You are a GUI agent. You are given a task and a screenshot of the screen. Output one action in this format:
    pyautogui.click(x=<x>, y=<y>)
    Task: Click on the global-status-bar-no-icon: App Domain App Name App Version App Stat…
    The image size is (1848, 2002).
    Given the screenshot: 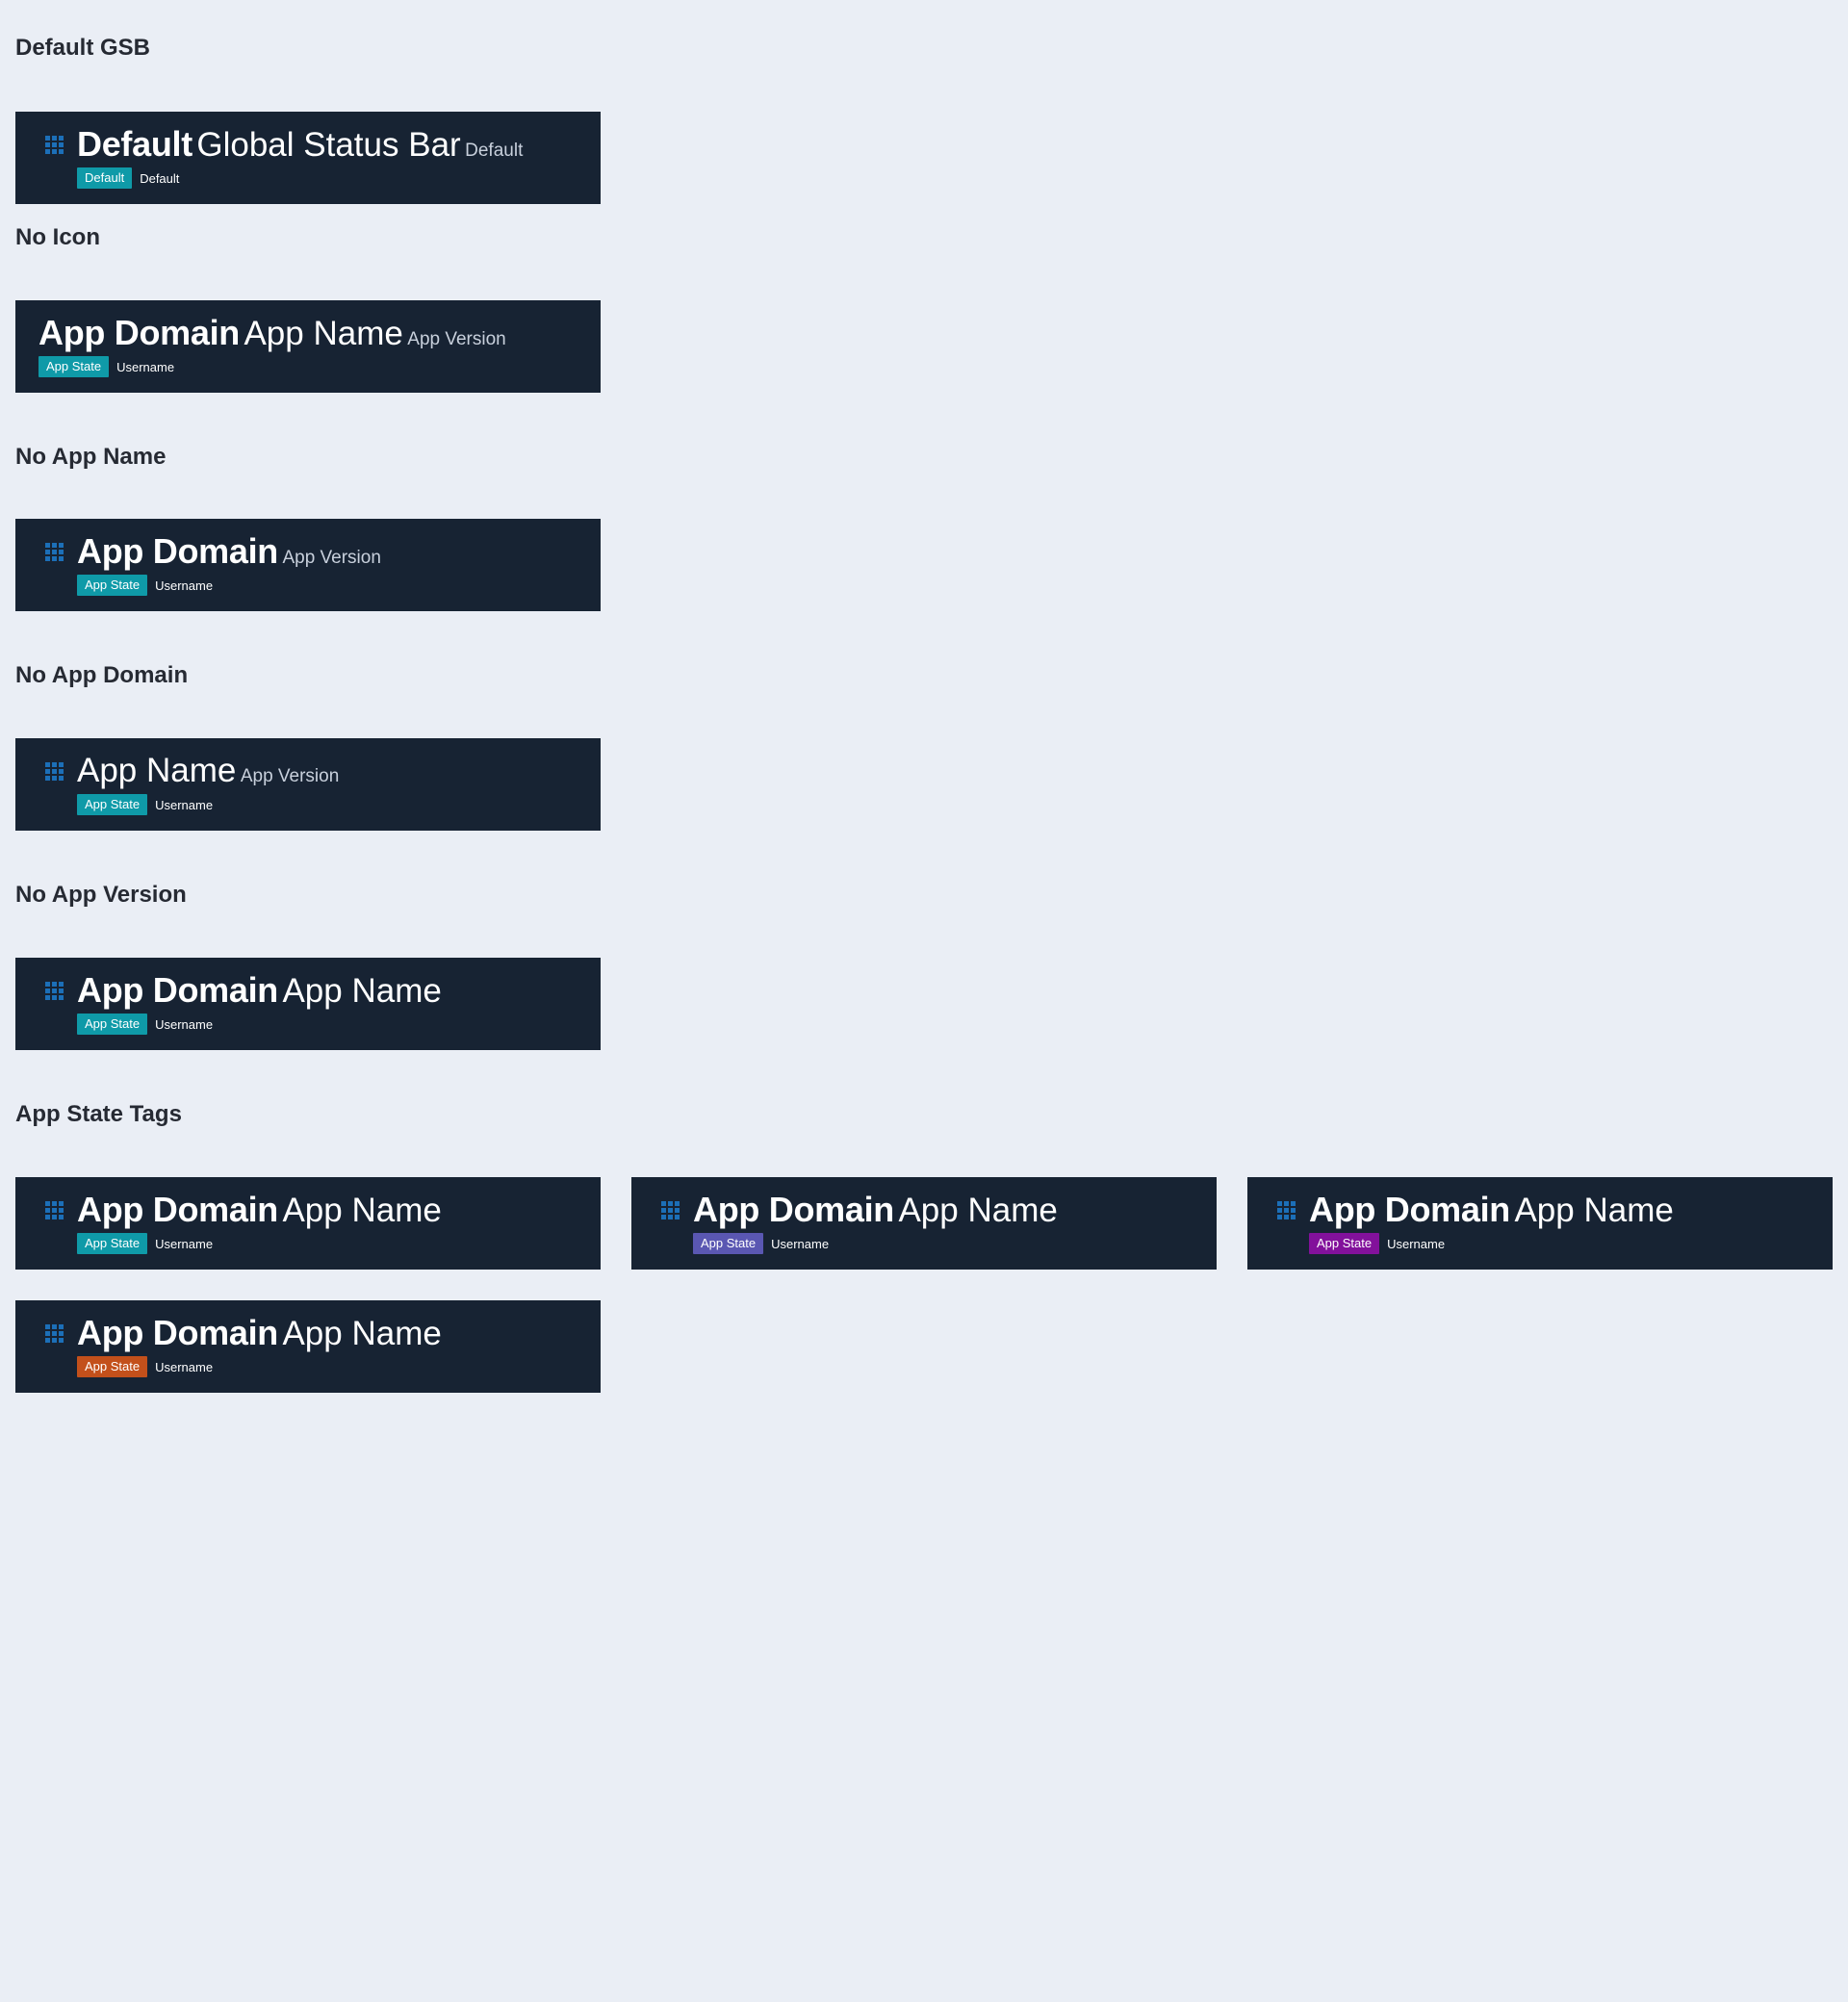 What is the action you would take?
    pyautogui.click(x=308, y=346)
    